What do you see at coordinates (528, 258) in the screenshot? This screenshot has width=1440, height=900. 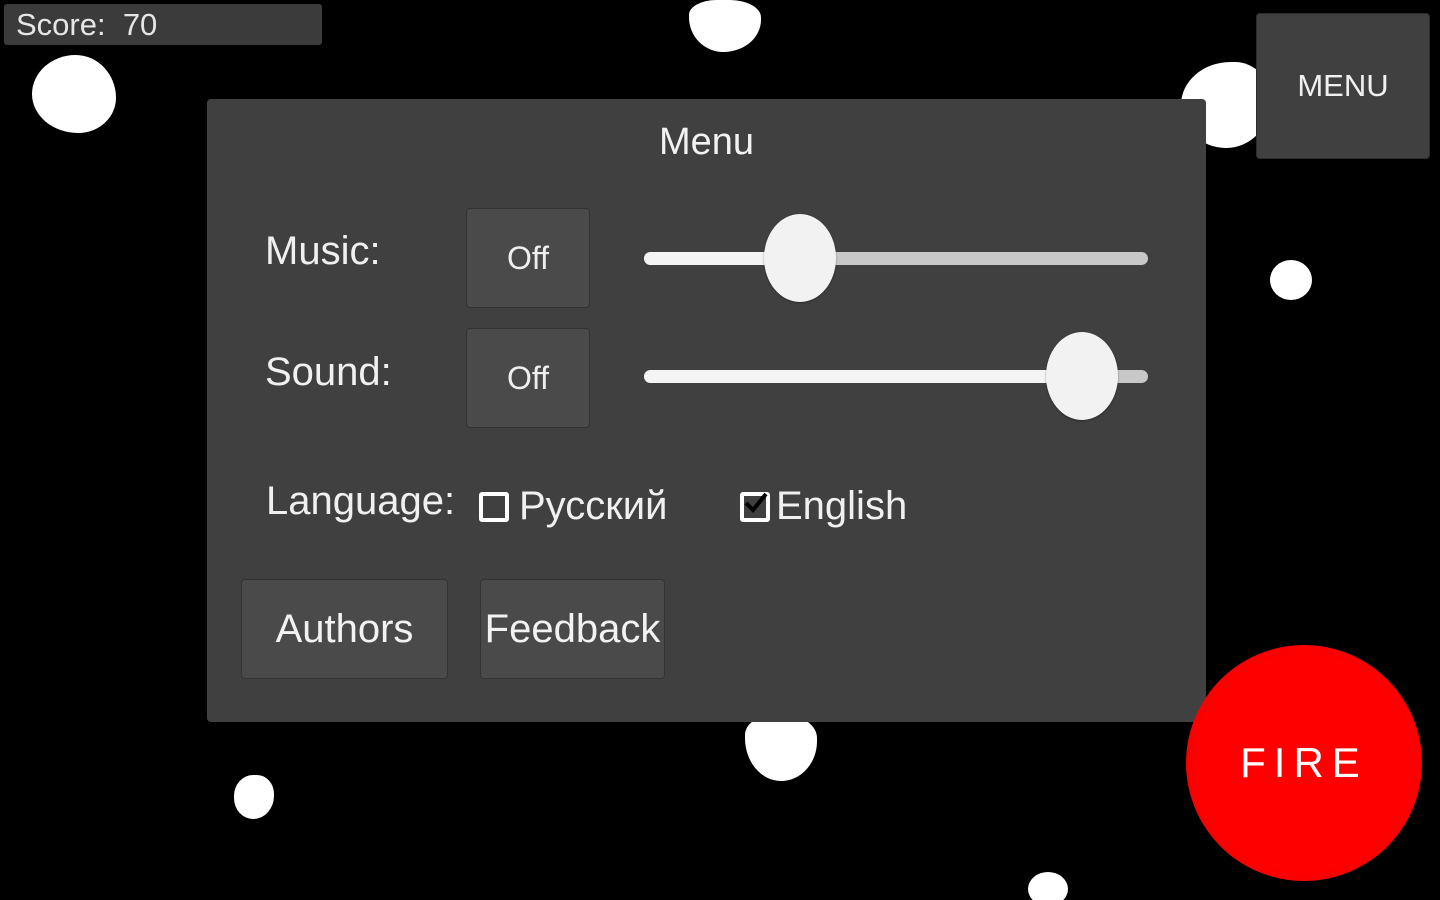 I see `music-toggle-button: Off` at bounding box center [528, 258].